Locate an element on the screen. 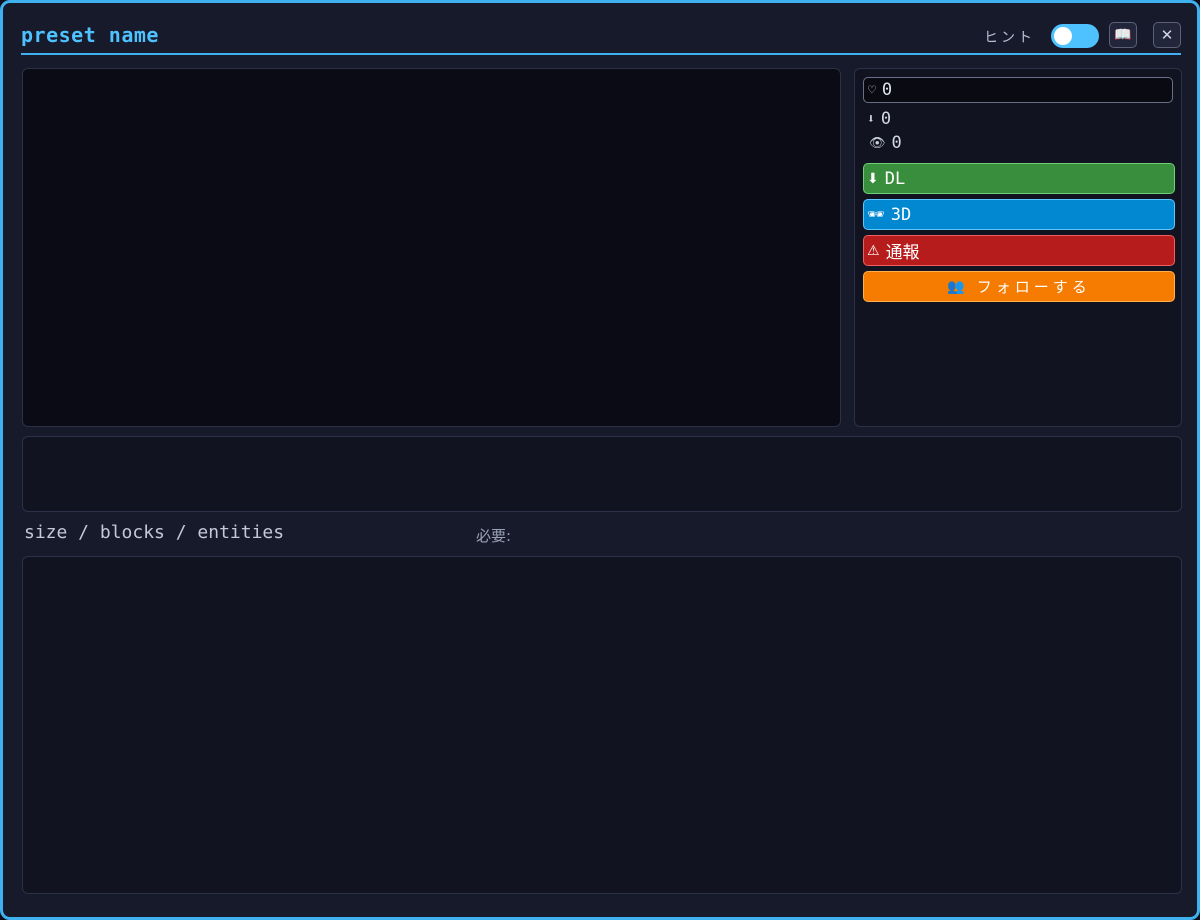 The height and width of the screenshot is (920, 1200). info-side-panel: ♡ 0 ⬇ 0 👁 0 ⬇ DL 🕶 3D ⚠ 通報 👥 フォローする is located at coordinates (1018, 247).